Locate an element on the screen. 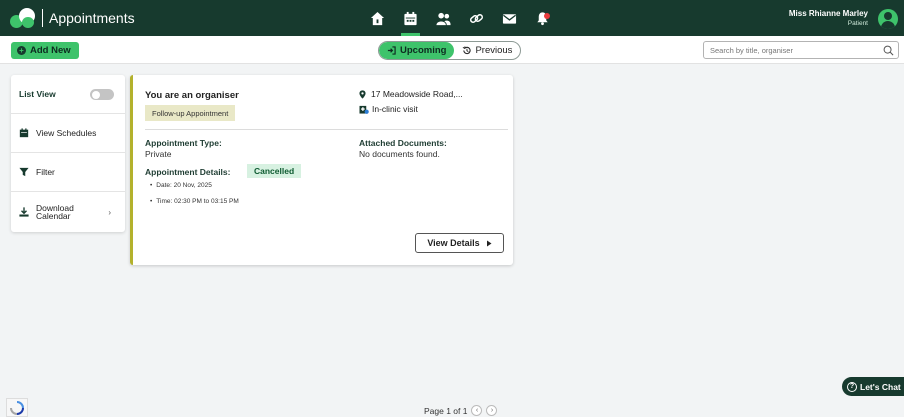 This screenshot has width=904, height=417. notification-dot is located at coordinates (547, 16).